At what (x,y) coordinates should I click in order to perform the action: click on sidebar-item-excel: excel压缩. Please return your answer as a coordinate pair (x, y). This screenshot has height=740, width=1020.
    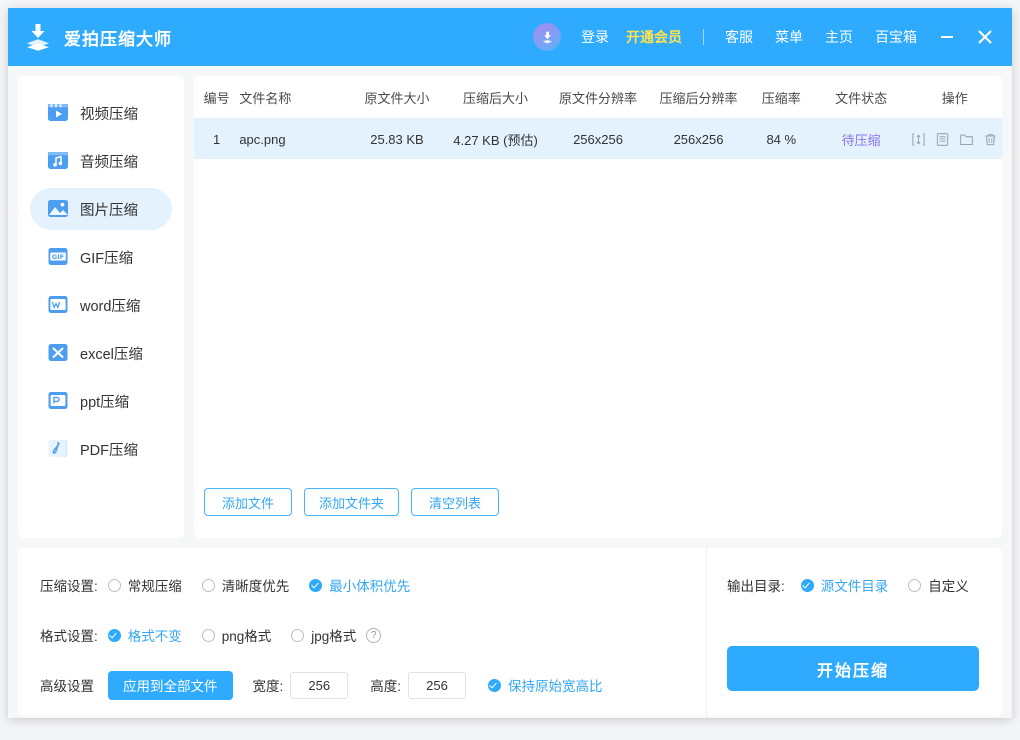
    Looking at the image, I should click on (101, 353).